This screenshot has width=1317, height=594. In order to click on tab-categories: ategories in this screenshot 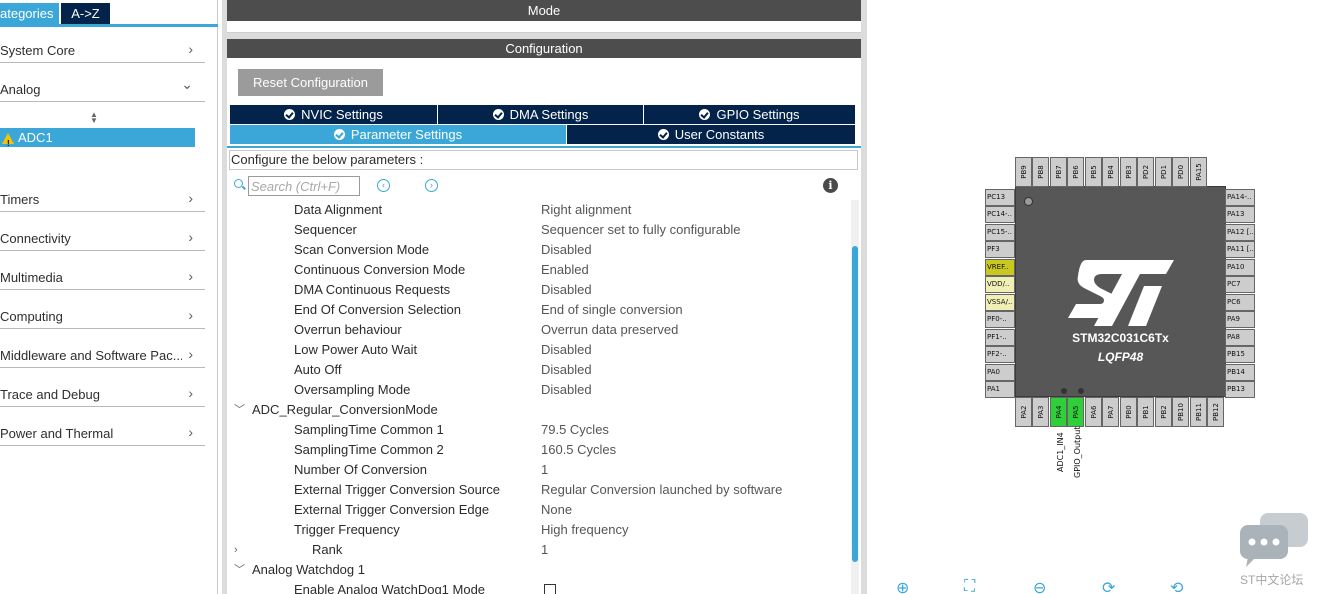, I will do `click(29, 14)`.